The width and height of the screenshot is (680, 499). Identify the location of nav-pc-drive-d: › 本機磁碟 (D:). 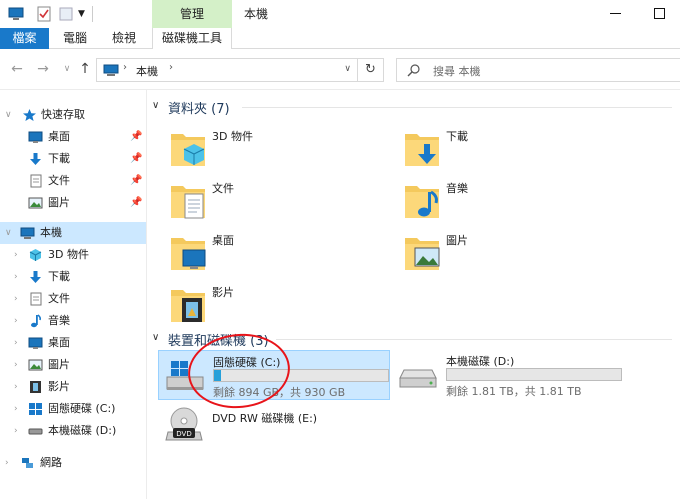
(73, 431).